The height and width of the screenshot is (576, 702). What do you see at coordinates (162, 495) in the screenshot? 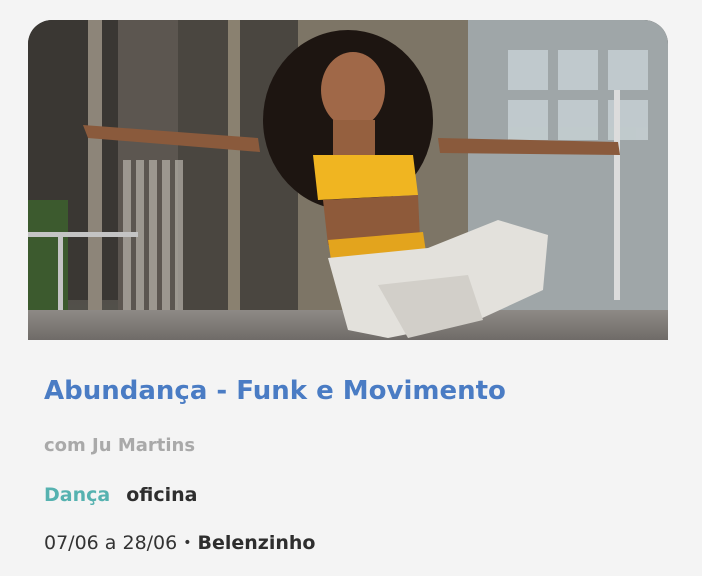
I see `type-tag: oficina` at bounding box center [162, 495].